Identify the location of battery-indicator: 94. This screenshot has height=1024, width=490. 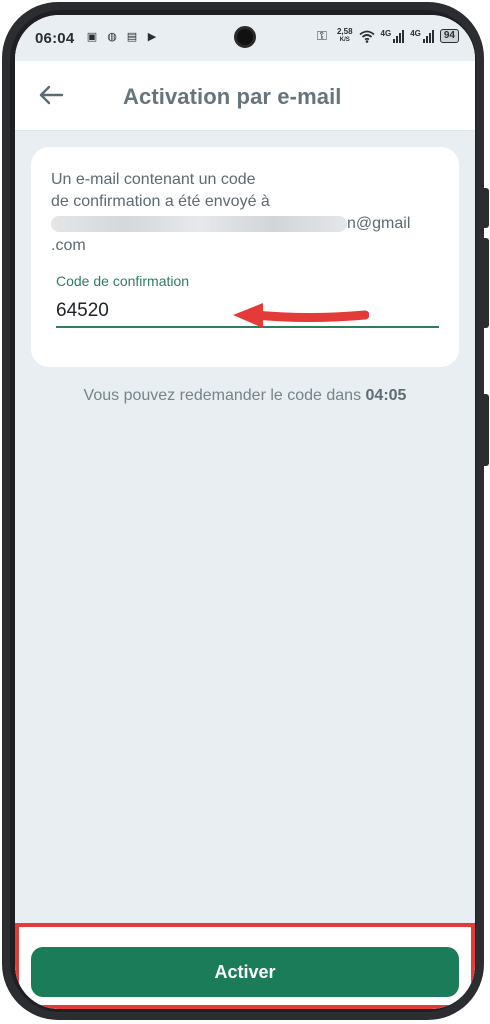
(449, 36).